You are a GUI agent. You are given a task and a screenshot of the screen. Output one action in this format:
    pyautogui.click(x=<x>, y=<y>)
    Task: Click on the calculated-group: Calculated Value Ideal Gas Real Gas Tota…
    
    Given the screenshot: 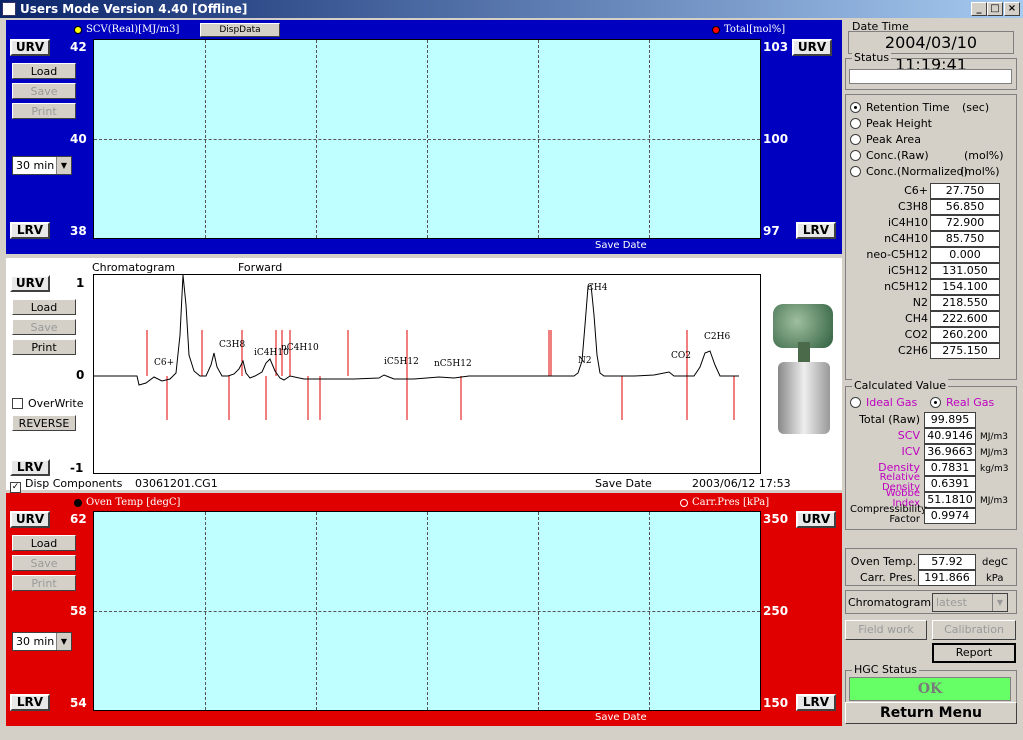 What is the action you would take?
    pyautogui.click(x=931, y=454)
    